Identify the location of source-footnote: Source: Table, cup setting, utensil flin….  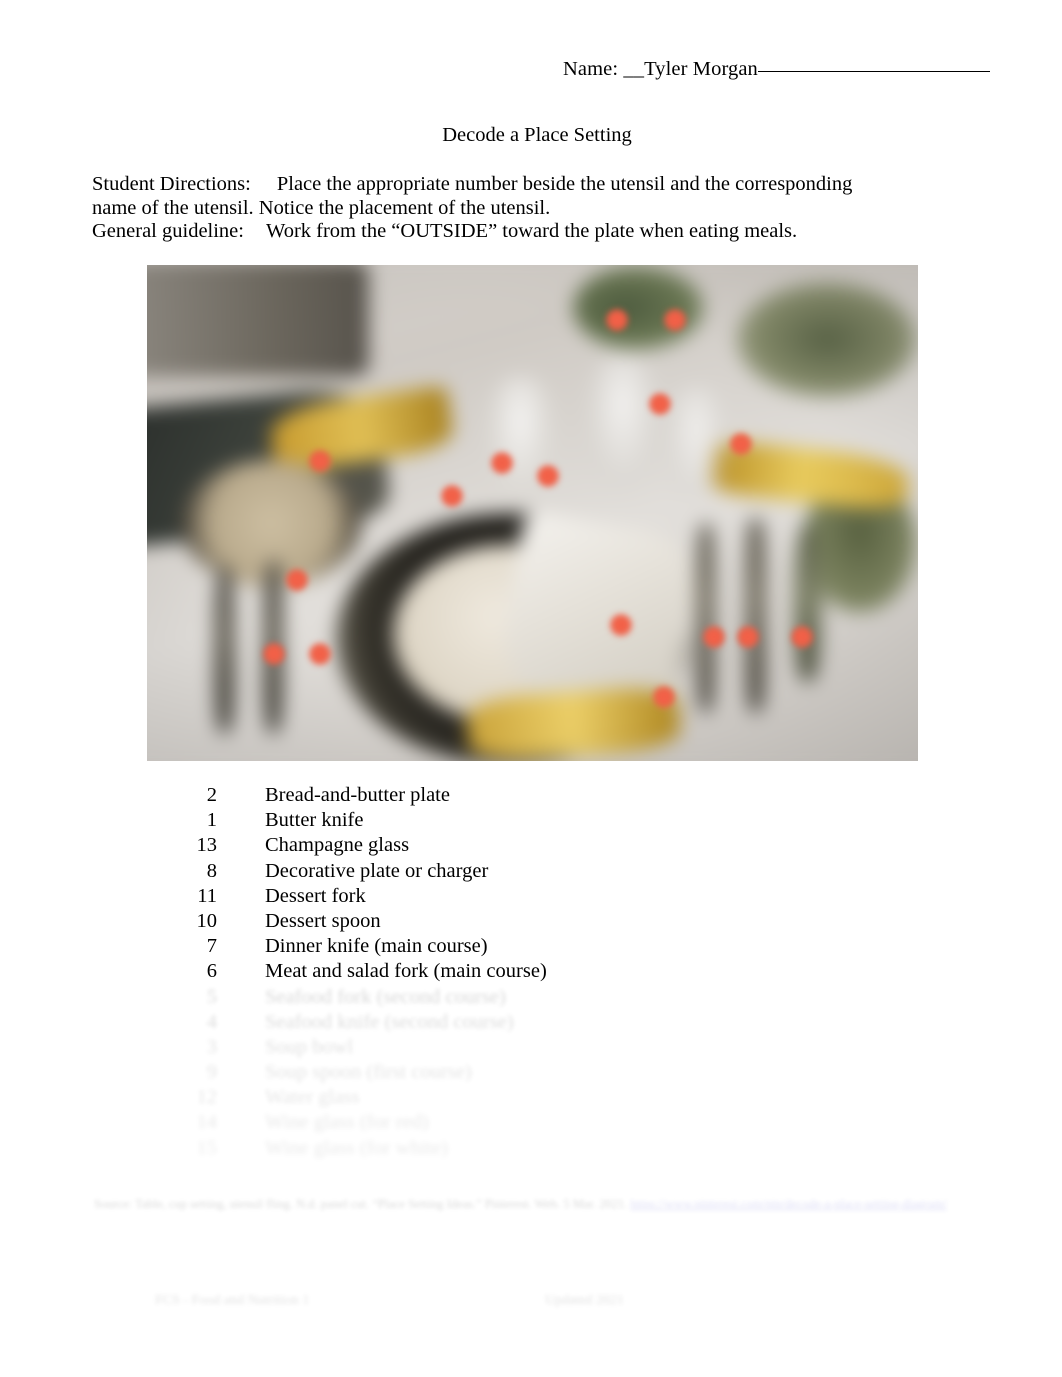
(534, 1204).